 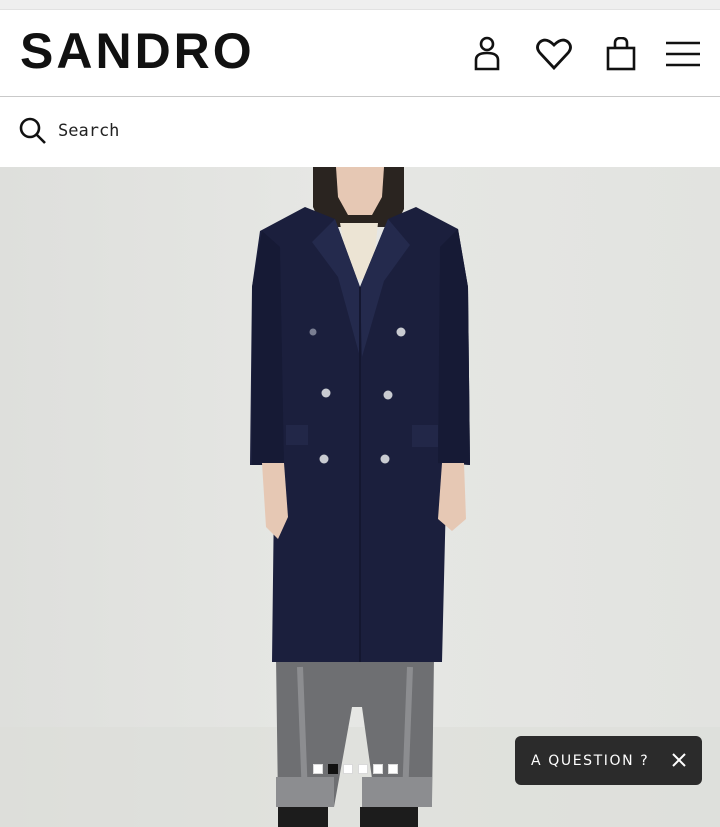 I want to click on site-header: SANDRO, so click(x=360, y=53).